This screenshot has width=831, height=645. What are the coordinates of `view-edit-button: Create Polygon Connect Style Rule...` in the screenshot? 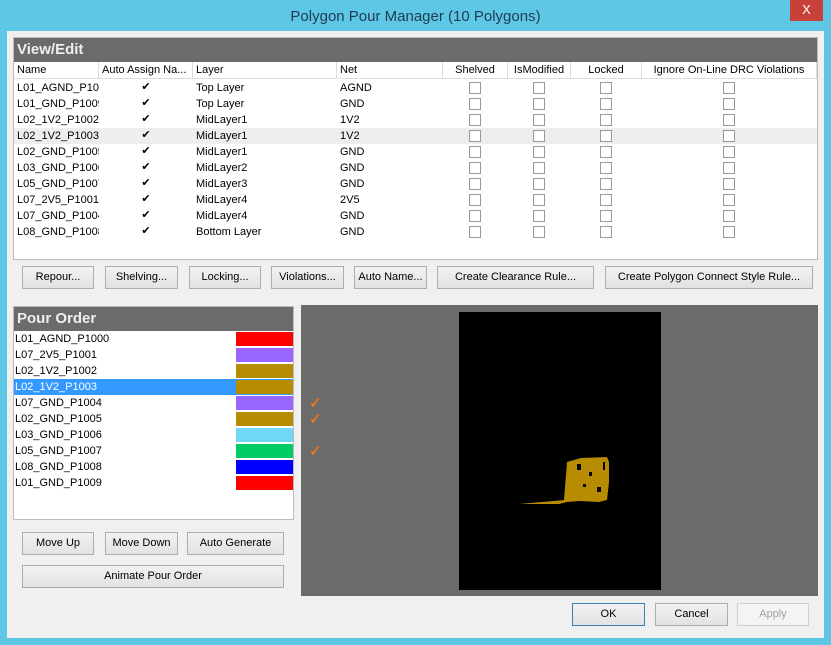 It's located at (709, 277).